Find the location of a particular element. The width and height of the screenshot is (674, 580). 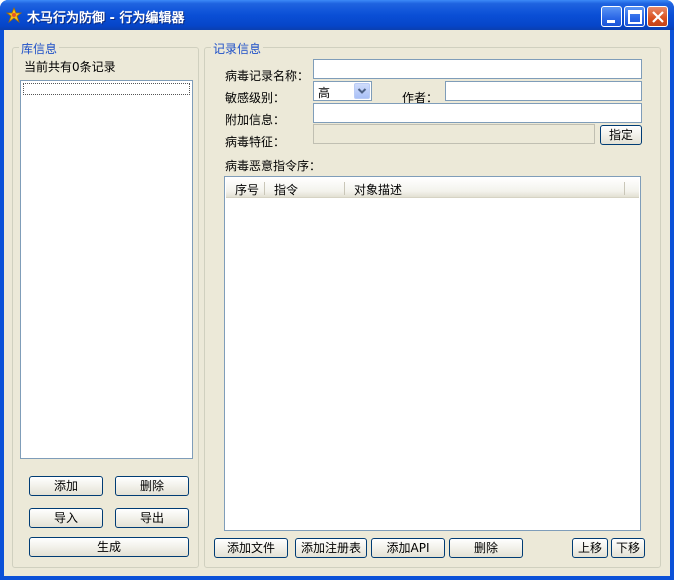

export-button: 导出 is located at coordinates (152, 518).